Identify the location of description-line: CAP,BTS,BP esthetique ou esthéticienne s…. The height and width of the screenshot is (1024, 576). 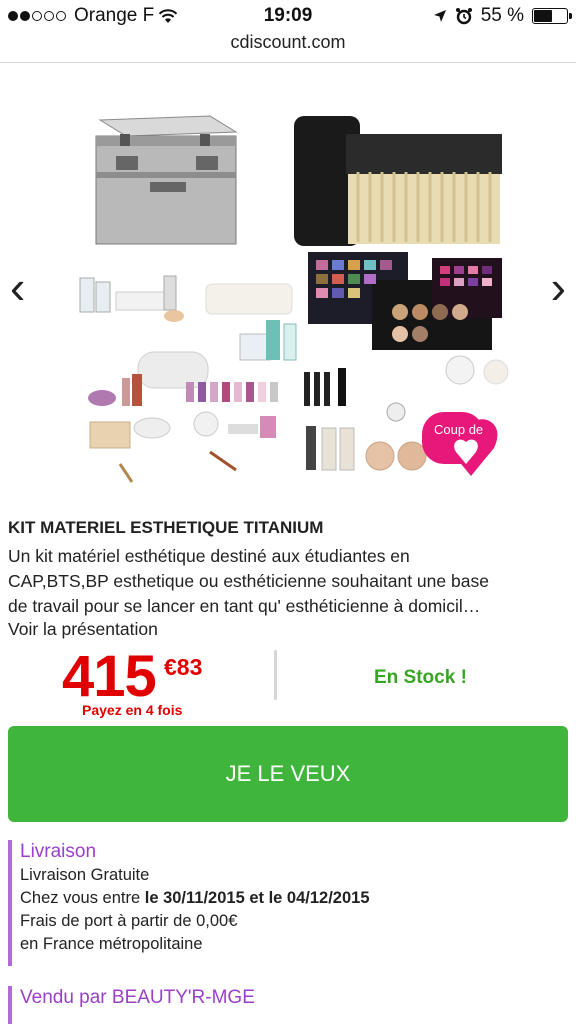
(248, 581).